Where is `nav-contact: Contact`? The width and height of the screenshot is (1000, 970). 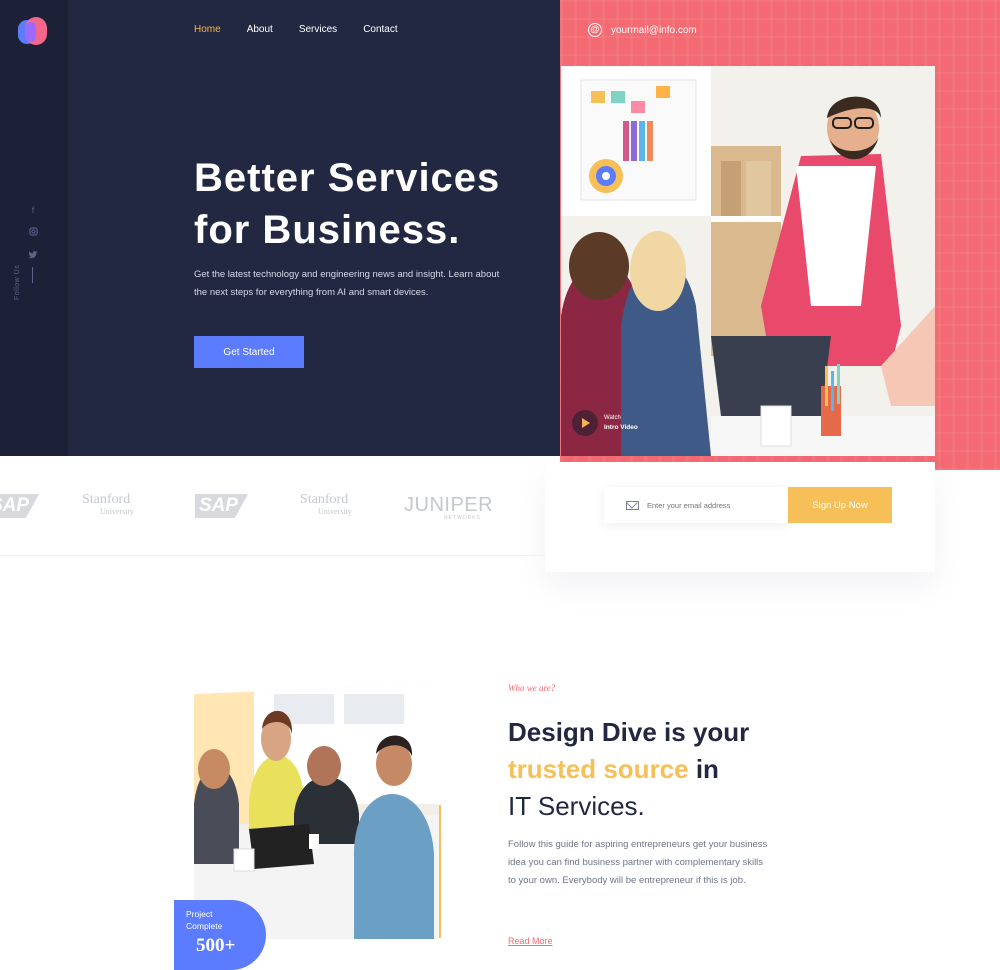
nav-contact: Contact is located at coordinates (380, 29).